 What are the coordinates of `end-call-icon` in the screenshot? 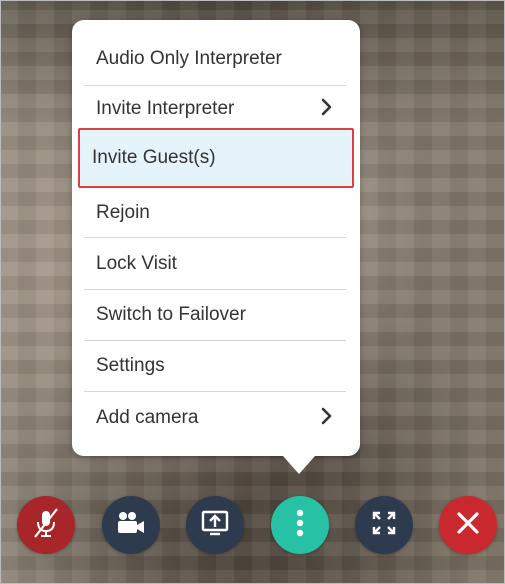 It's located at (468, 525).